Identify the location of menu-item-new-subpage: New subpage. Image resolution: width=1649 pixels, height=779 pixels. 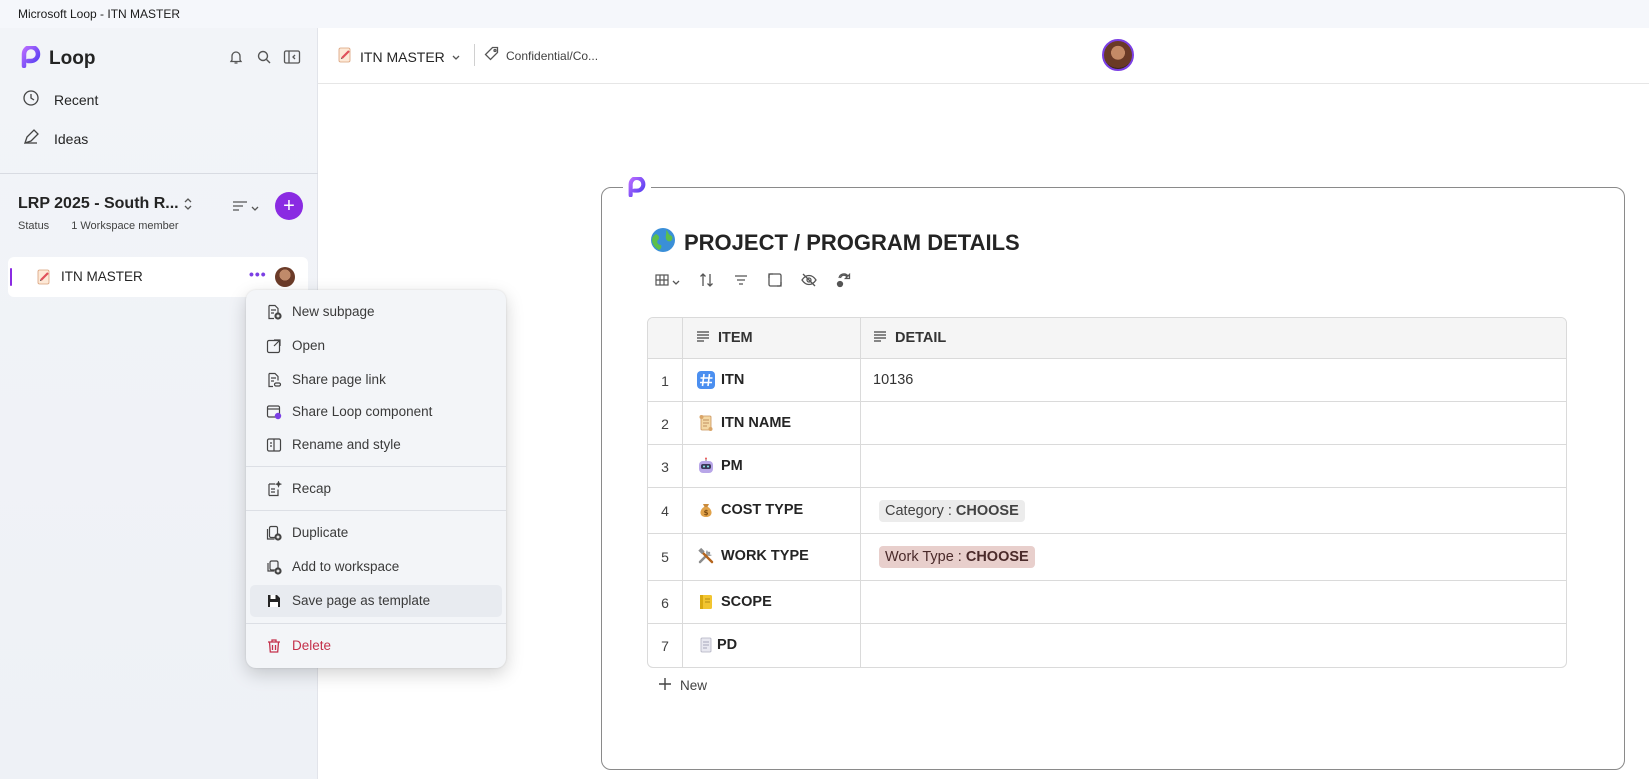
(376, 312).